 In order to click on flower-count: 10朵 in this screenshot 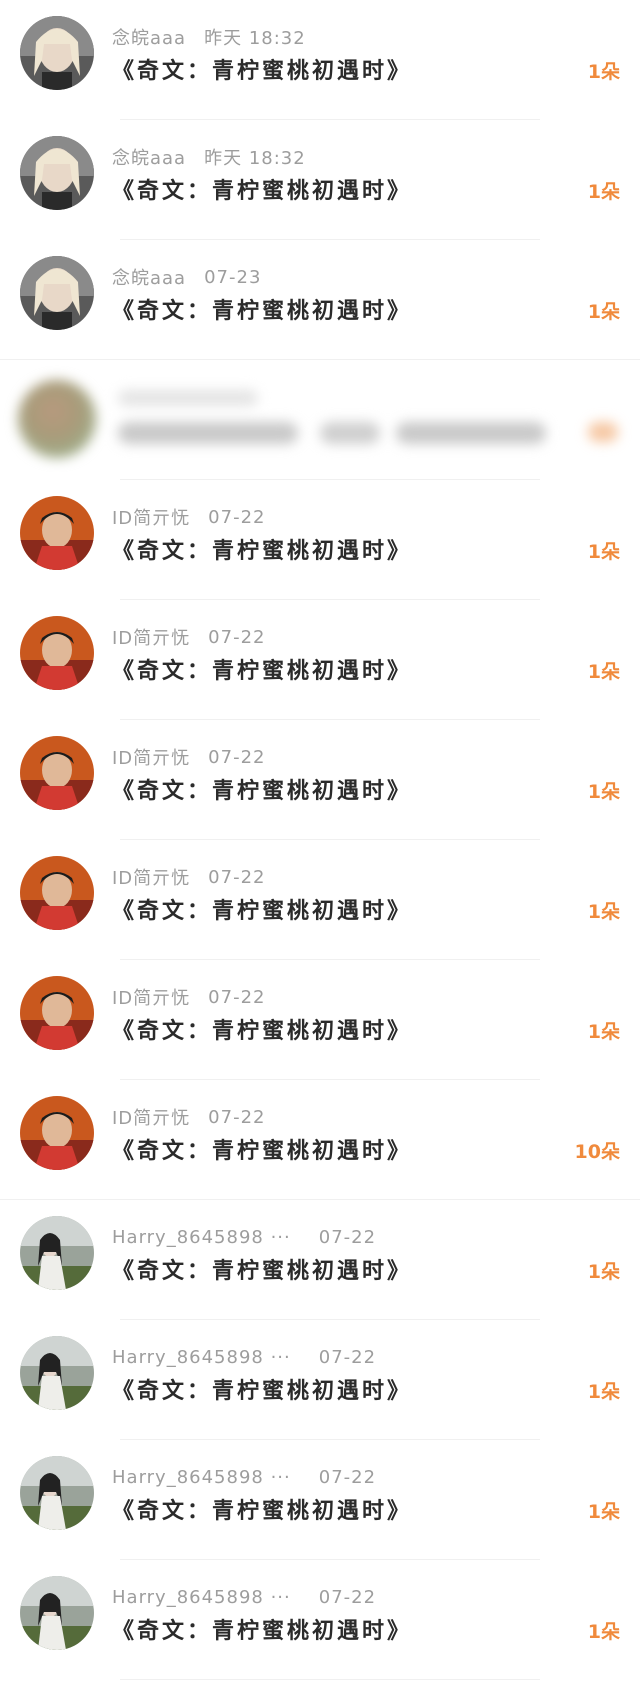, I will do `click(597, 1152)`.